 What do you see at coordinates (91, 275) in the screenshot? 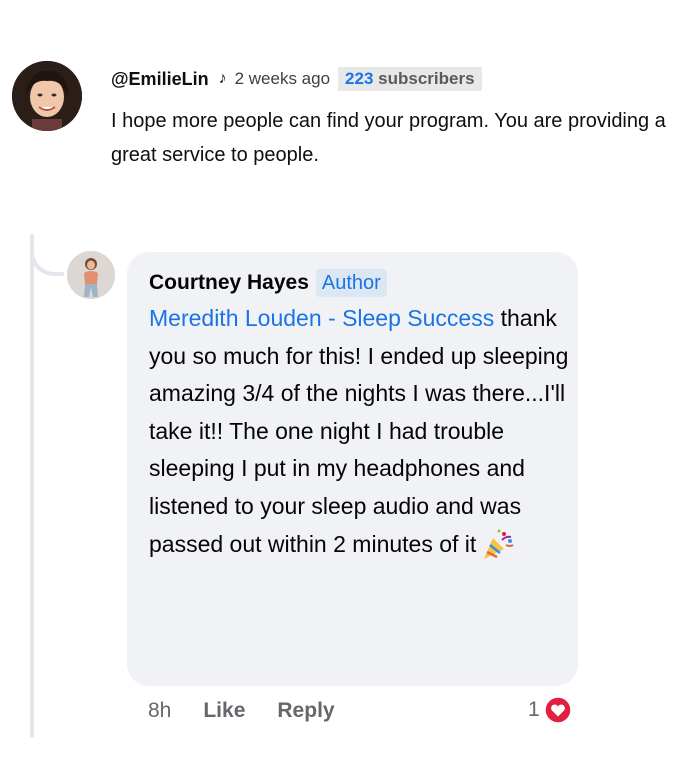
I see `replier-avatar` at bounding box center [91, 275].